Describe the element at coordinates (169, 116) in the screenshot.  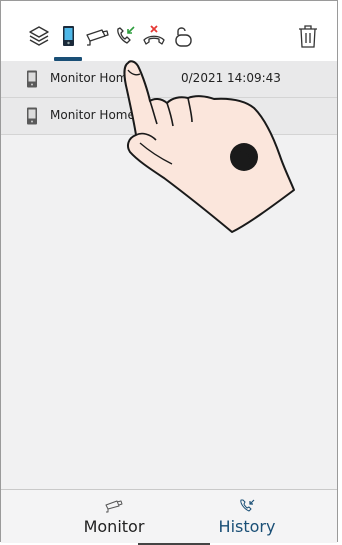
I see `list-item: Monitor Home` at that location.